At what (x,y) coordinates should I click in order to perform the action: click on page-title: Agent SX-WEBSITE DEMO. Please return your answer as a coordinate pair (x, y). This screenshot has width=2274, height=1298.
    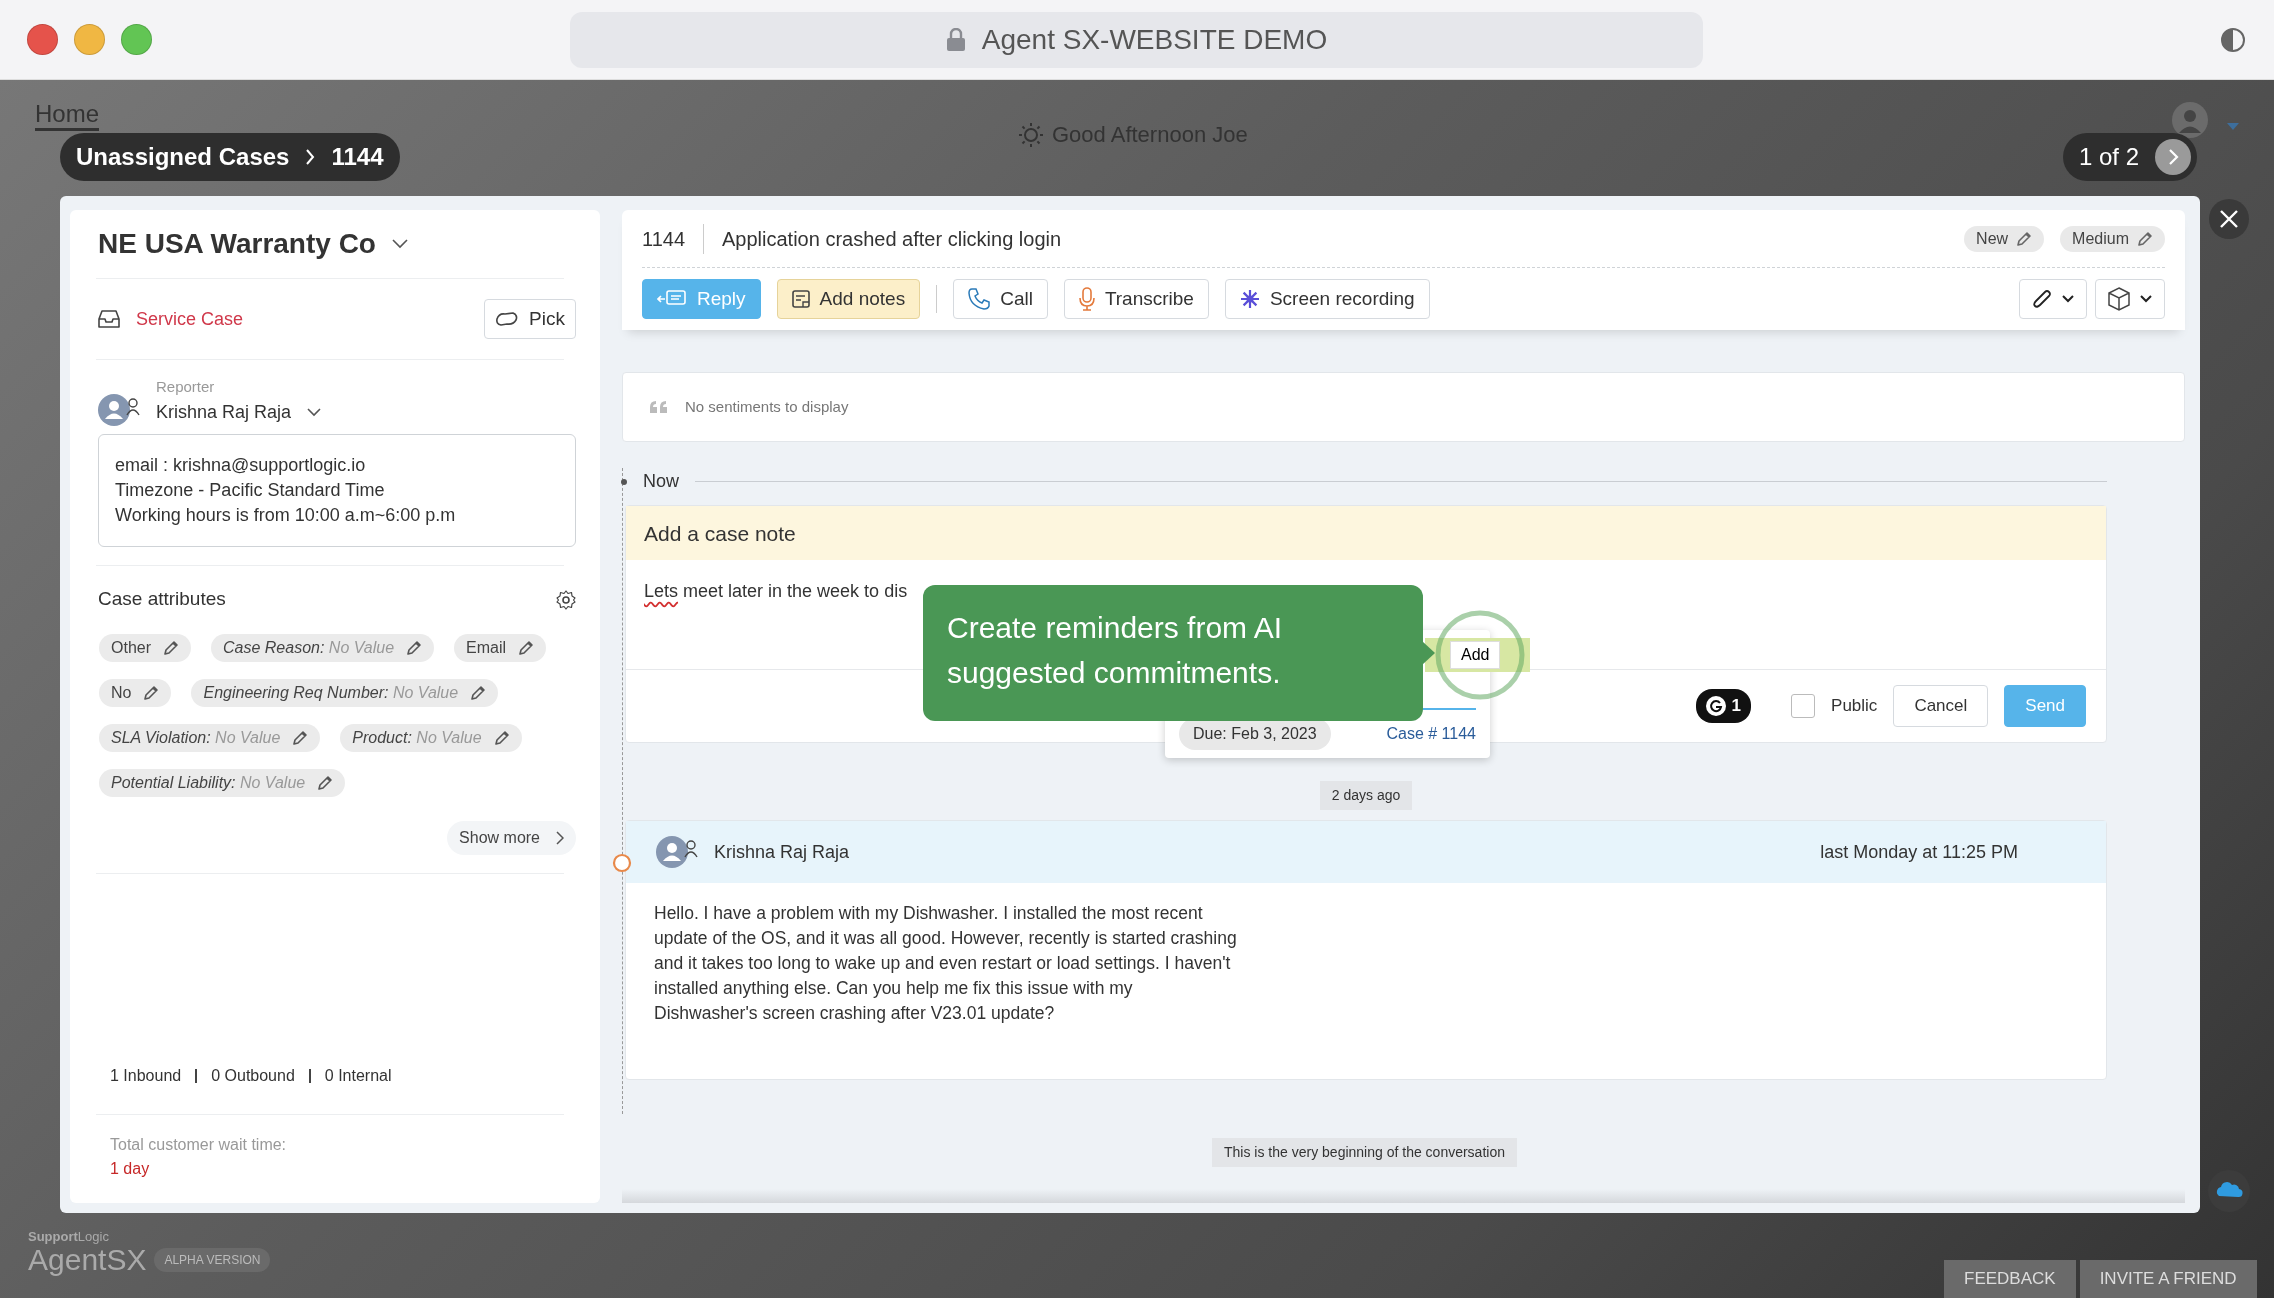
    Looking at the image, I should click on (1154, 40).